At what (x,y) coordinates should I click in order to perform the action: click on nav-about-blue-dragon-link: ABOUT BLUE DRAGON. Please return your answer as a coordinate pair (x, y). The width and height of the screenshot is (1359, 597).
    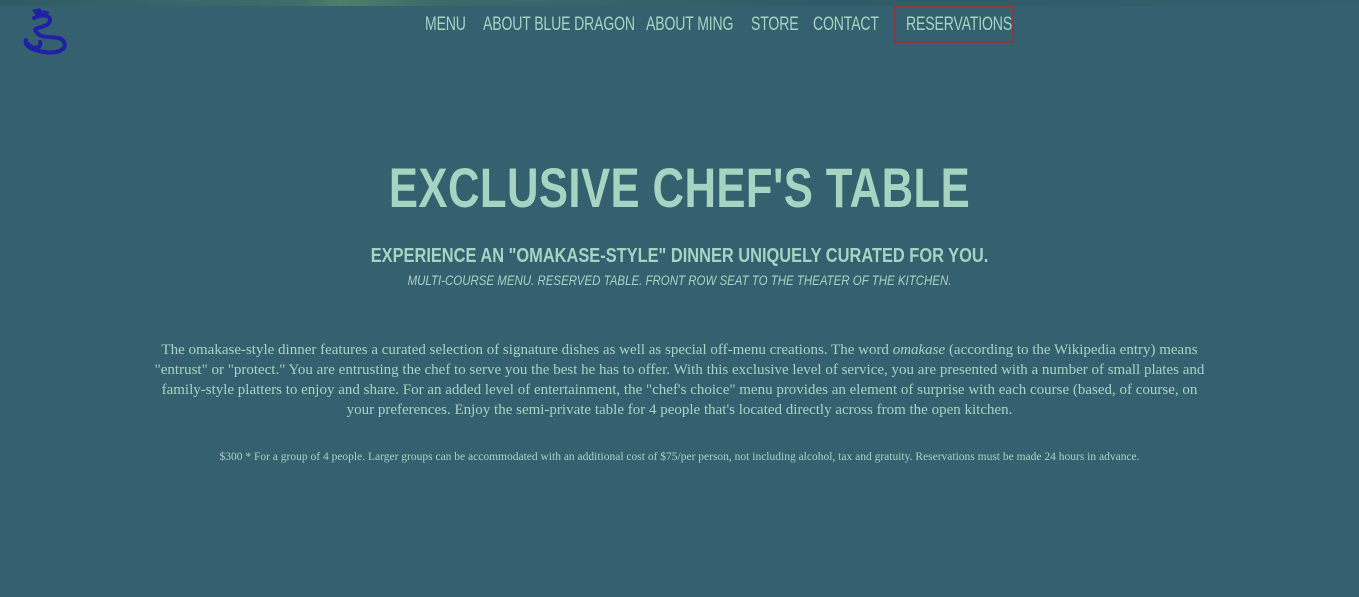
    Looking at the image, I should click on (559, 25).